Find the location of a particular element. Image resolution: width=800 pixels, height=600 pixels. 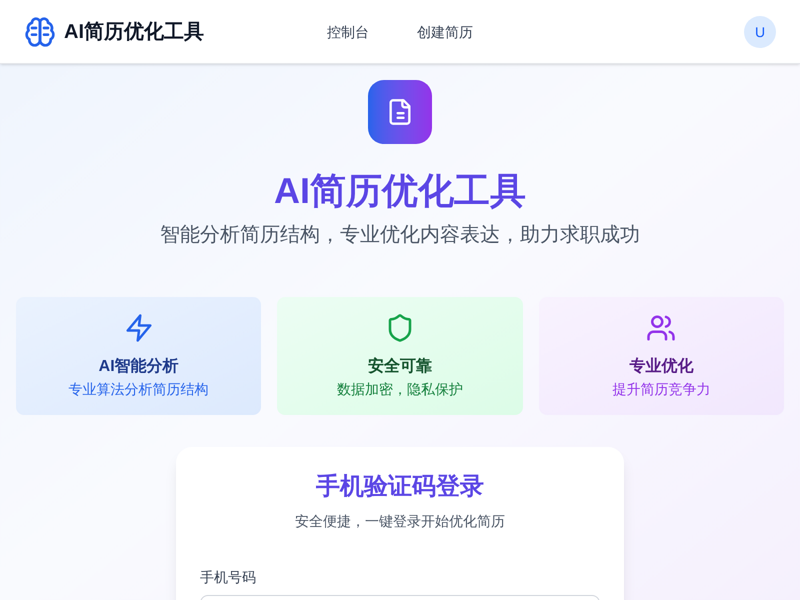

feature-description: 数据加密，隐私保护 is located at coordinates (399, 389).